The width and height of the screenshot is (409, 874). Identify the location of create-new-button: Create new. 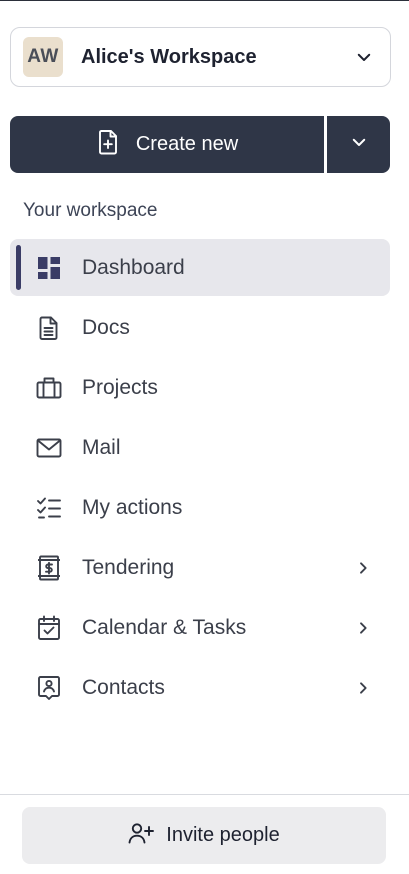
(167, 144).